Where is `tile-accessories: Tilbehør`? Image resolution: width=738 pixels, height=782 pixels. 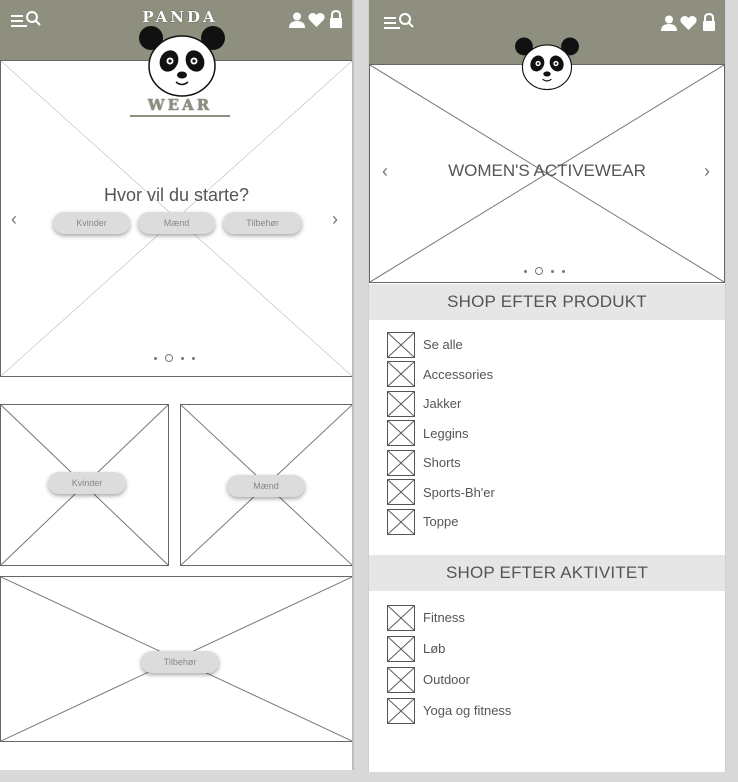
tile-accessories: Tilbehør is located at coordinates (176, 659).